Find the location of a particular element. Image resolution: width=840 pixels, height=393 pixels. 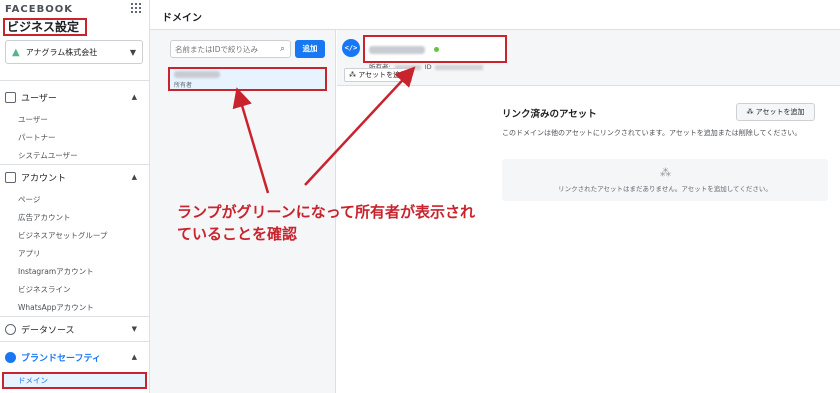

annotation-line-1: ランプがグリーンになって所有者が表示され is located at coordinates (326, 212).